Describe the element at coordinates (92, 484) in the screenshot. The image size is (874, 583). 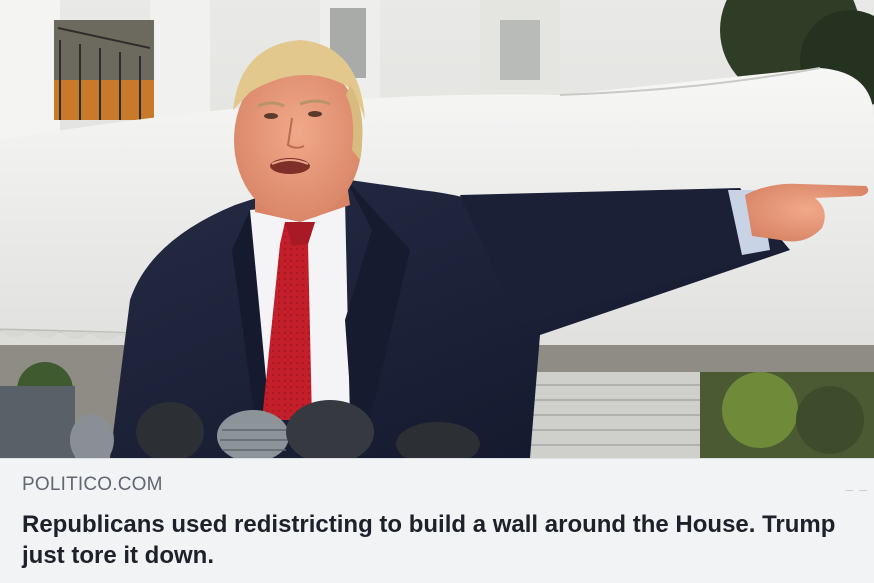
I see `source-domain: POLITICO.COM` at that location.